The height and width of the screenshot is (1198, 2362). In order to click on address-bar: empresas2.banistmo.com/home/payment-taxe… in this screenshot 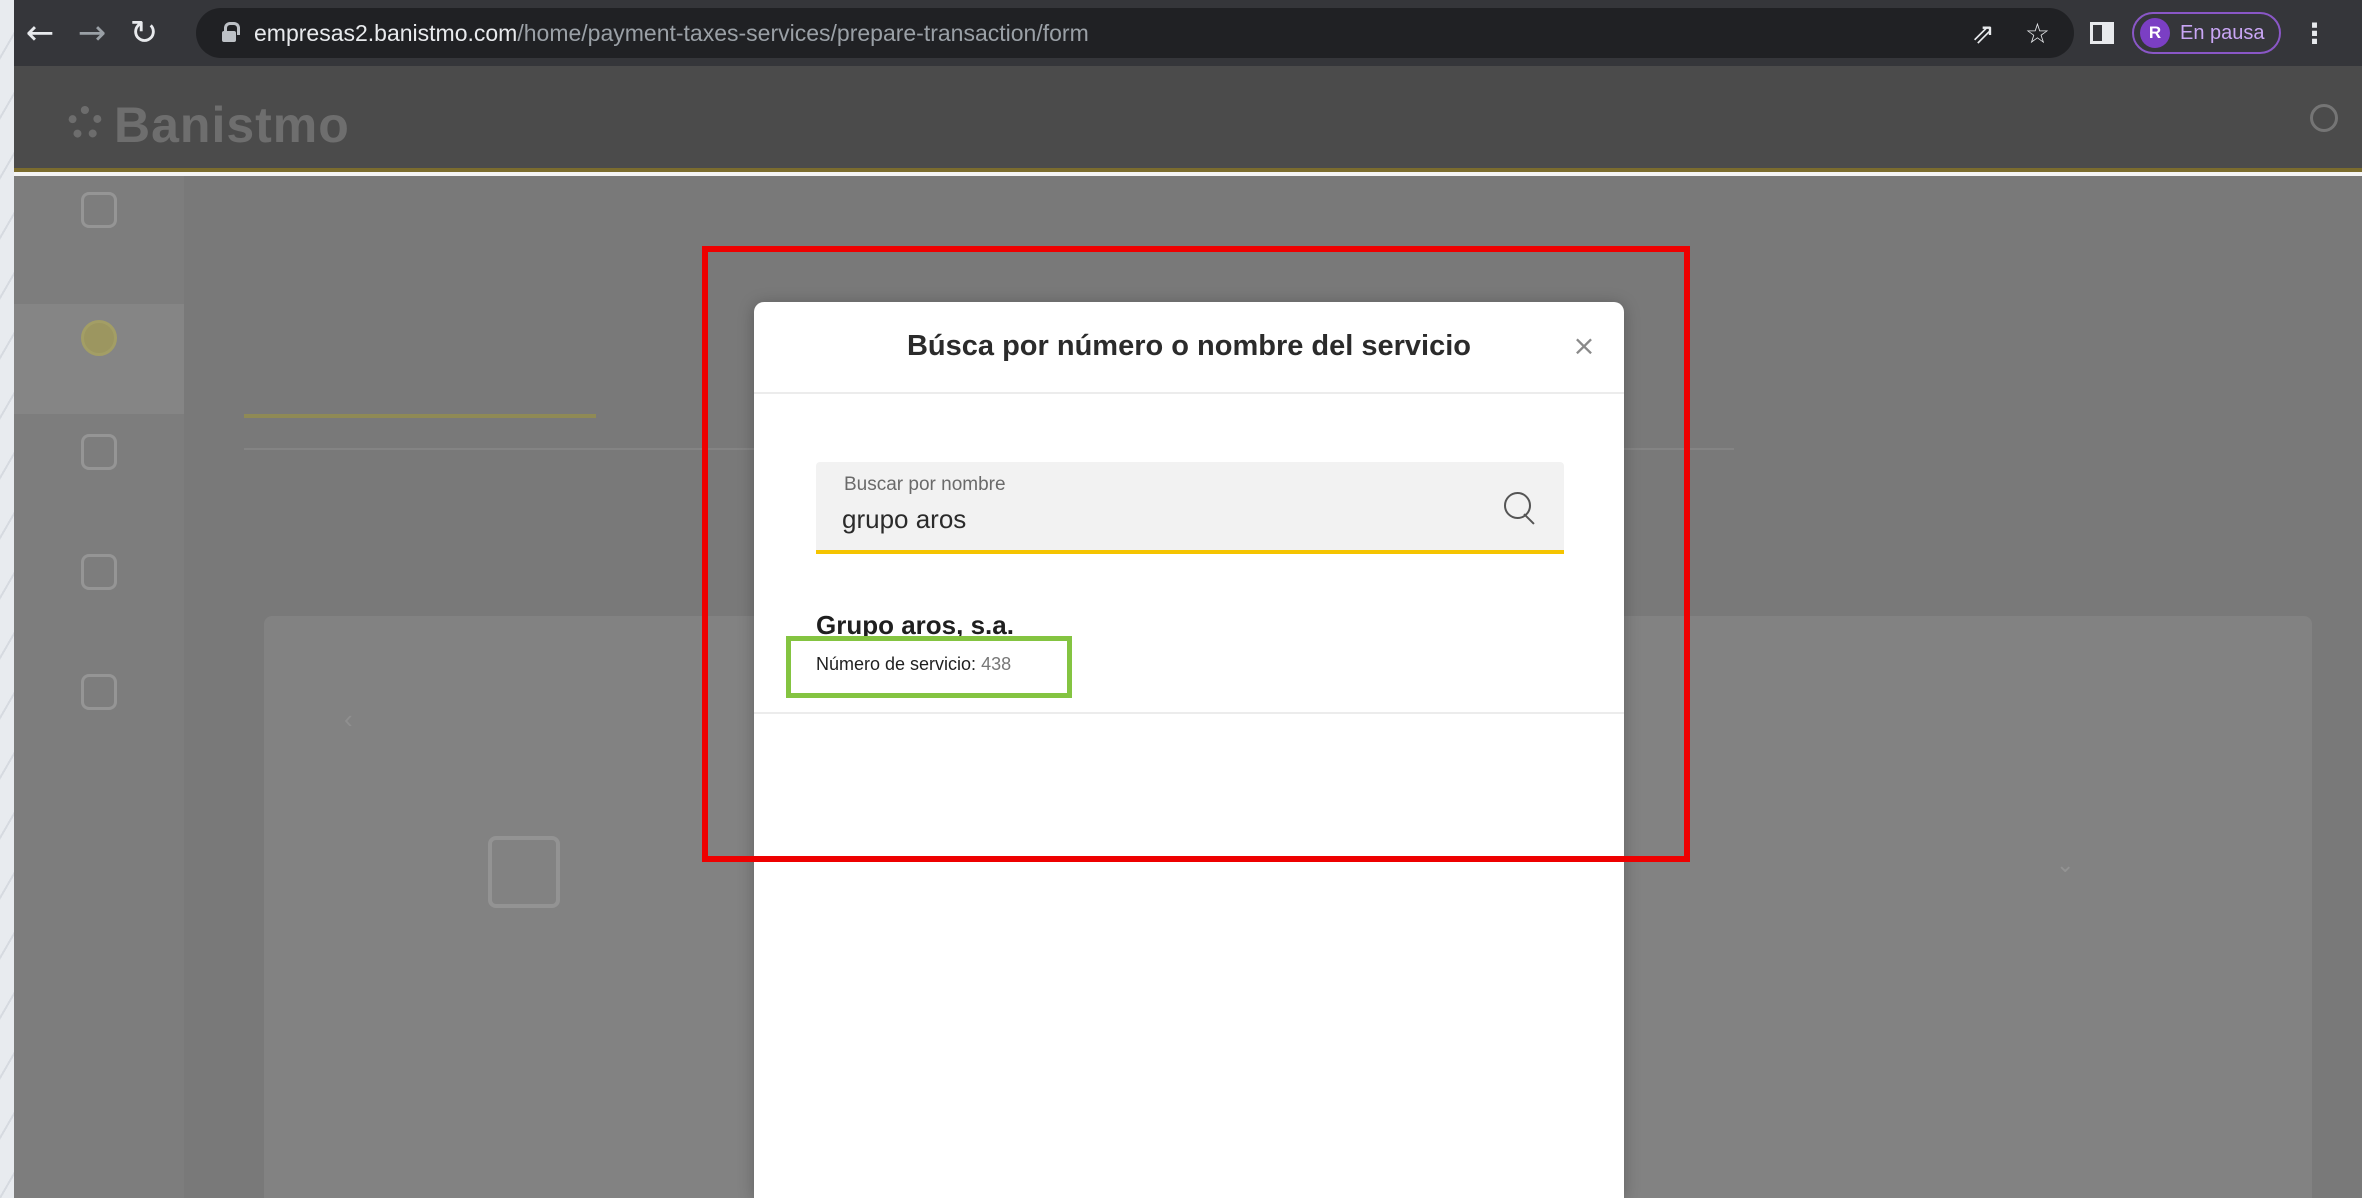, I will do `click(1135, 33)`.